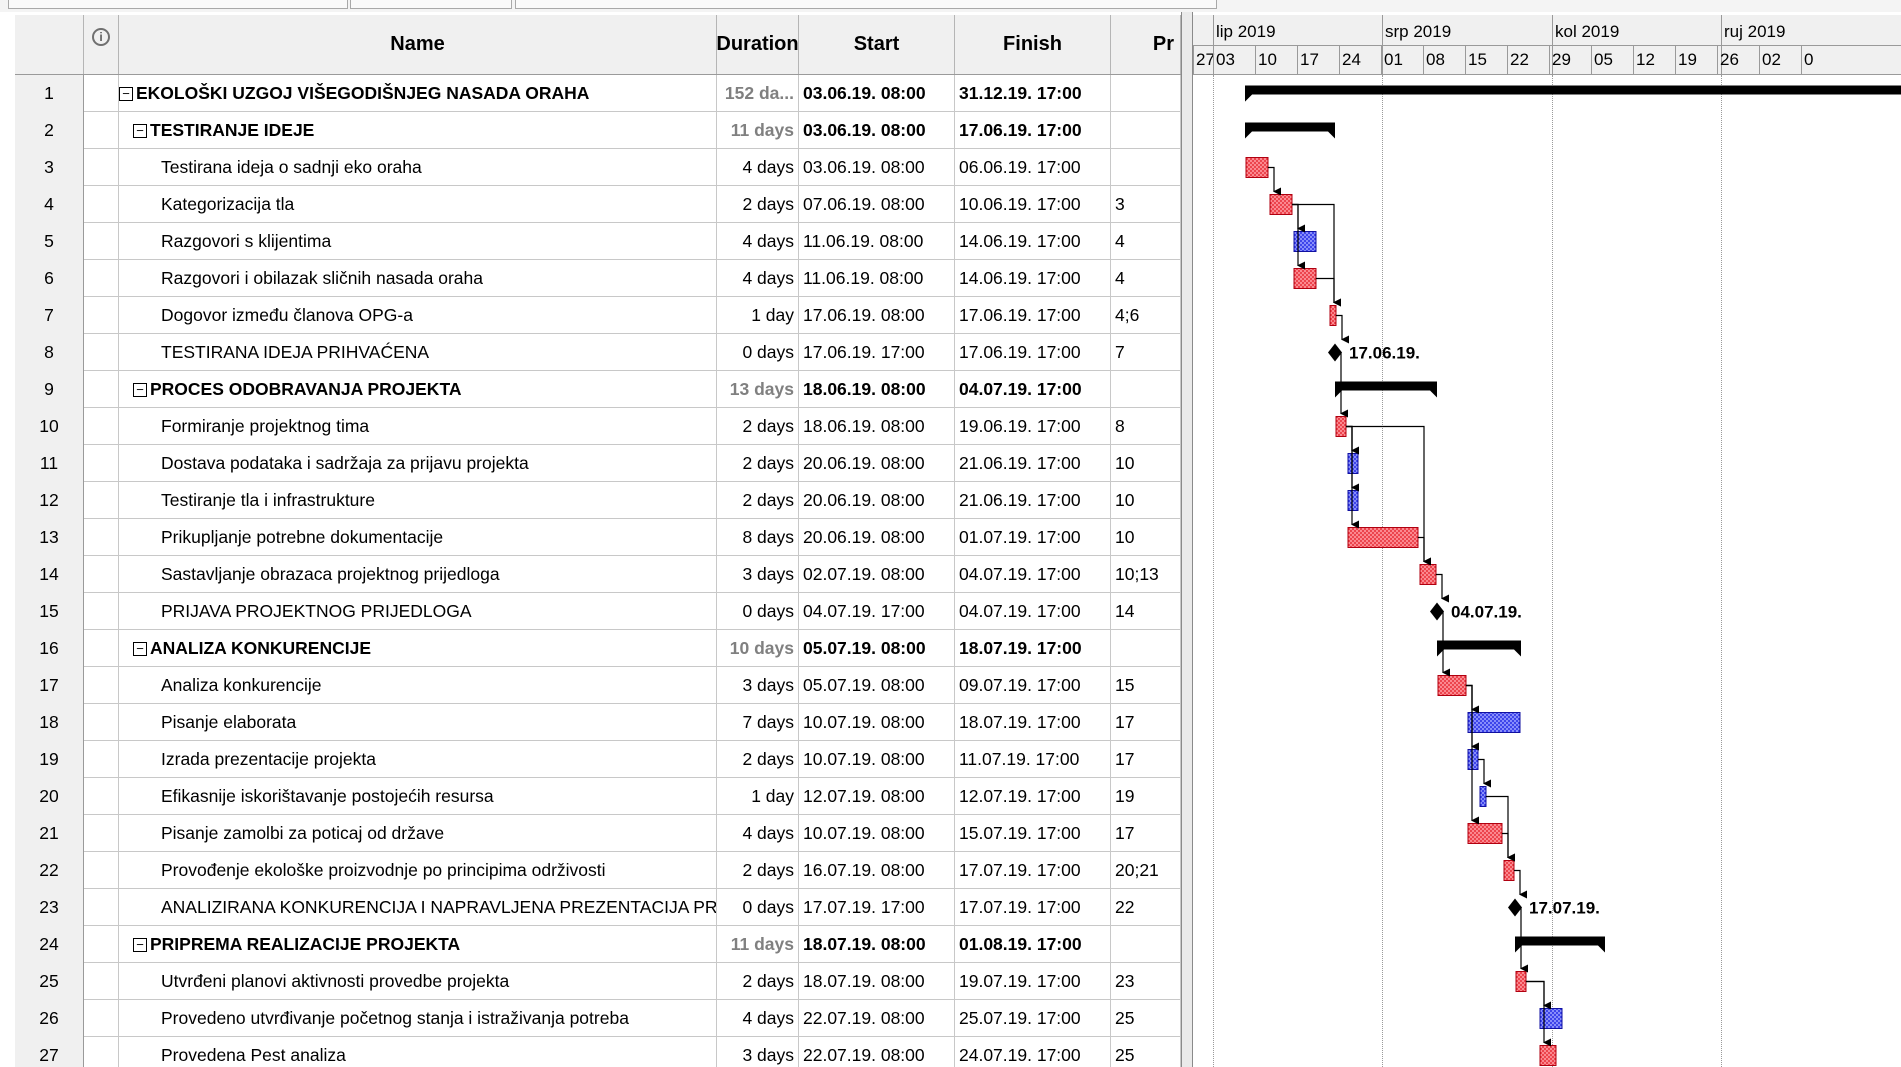 The image size is (1901, 1067). What do you see at coordinates (49, 278) in the screenshot?
I see `task-id-cell: 6` at bounding box center [49, 278].